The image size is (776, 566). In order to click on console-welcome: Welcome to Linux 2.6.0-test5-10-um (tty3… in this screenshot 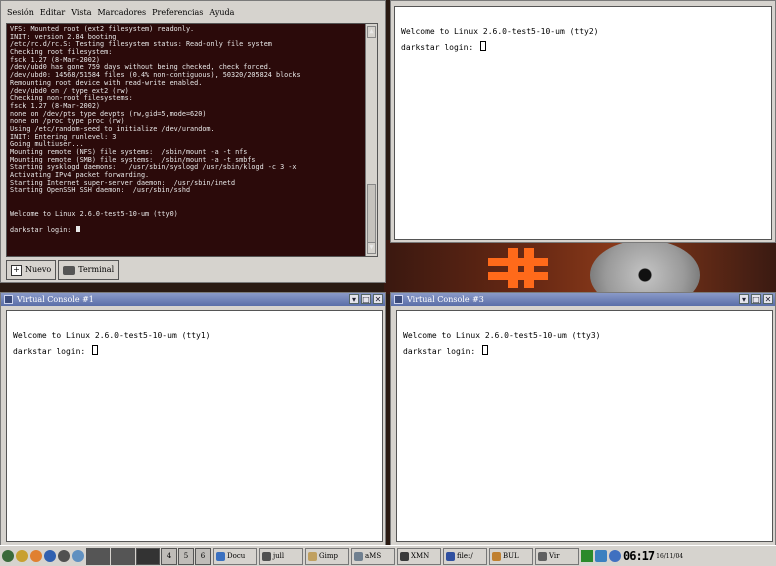, I will do `click(502, 335)`.